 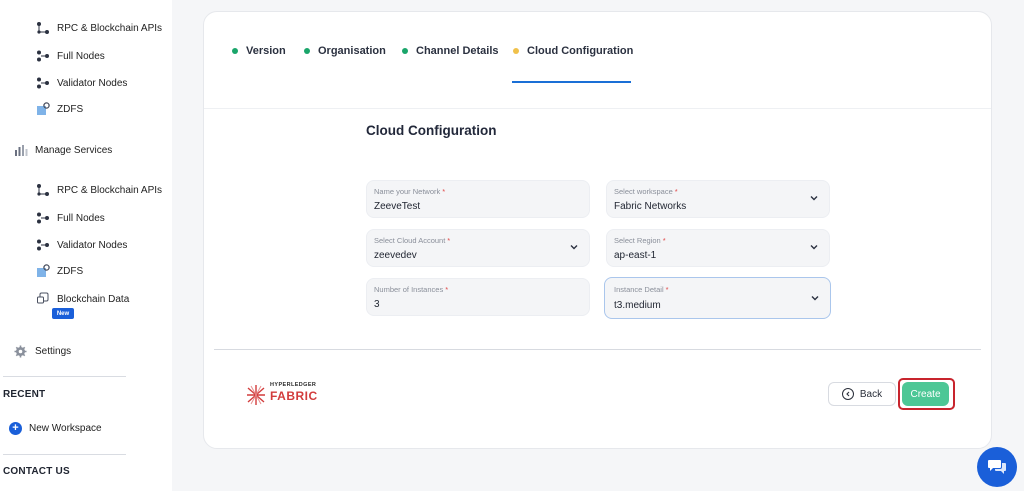 I want to click on field-value: zeevedev, so click(x=395, y=255).